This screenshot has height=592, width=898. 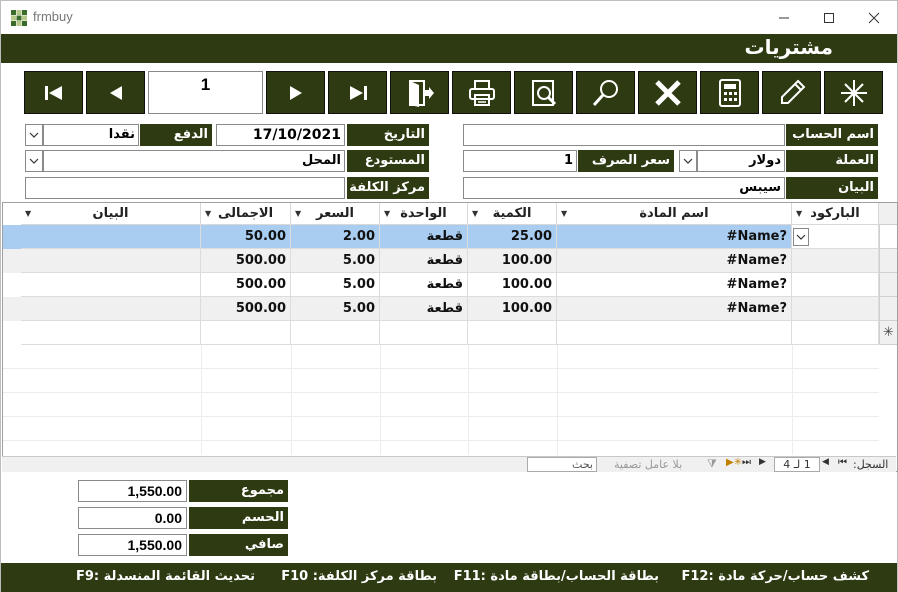 I want to click on exchange-rate-field: 1, so click(x=520, y=161).